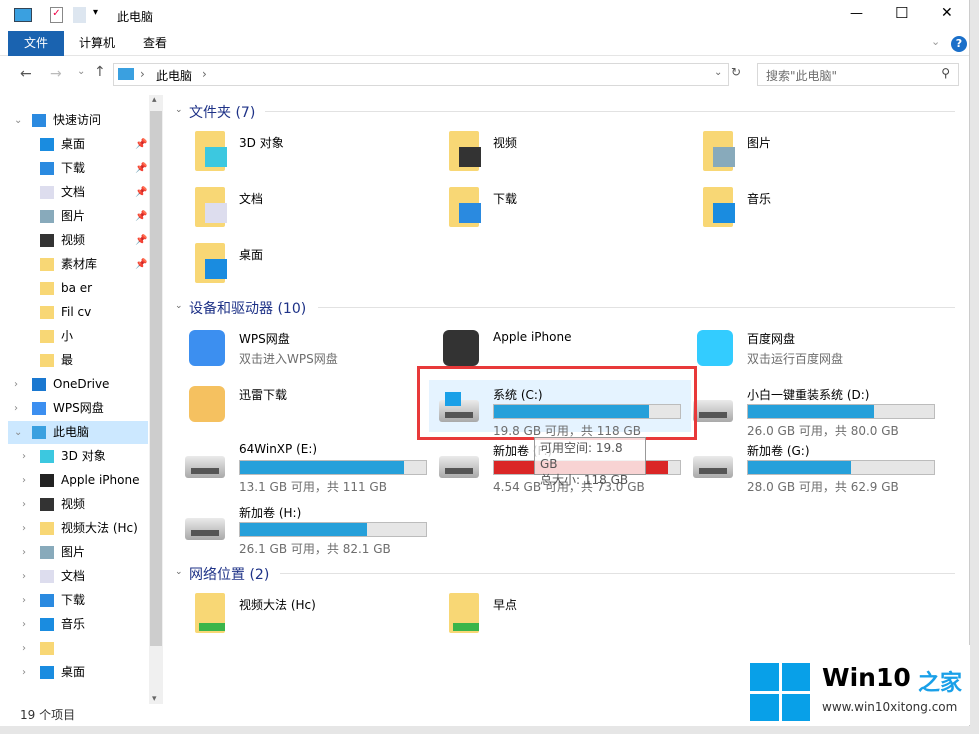 This screenshot has width=979, height=734. Describe the element at coordinates (83, 456) in the screenshot. I see `nav-item-label: 3D 对象` at that location.